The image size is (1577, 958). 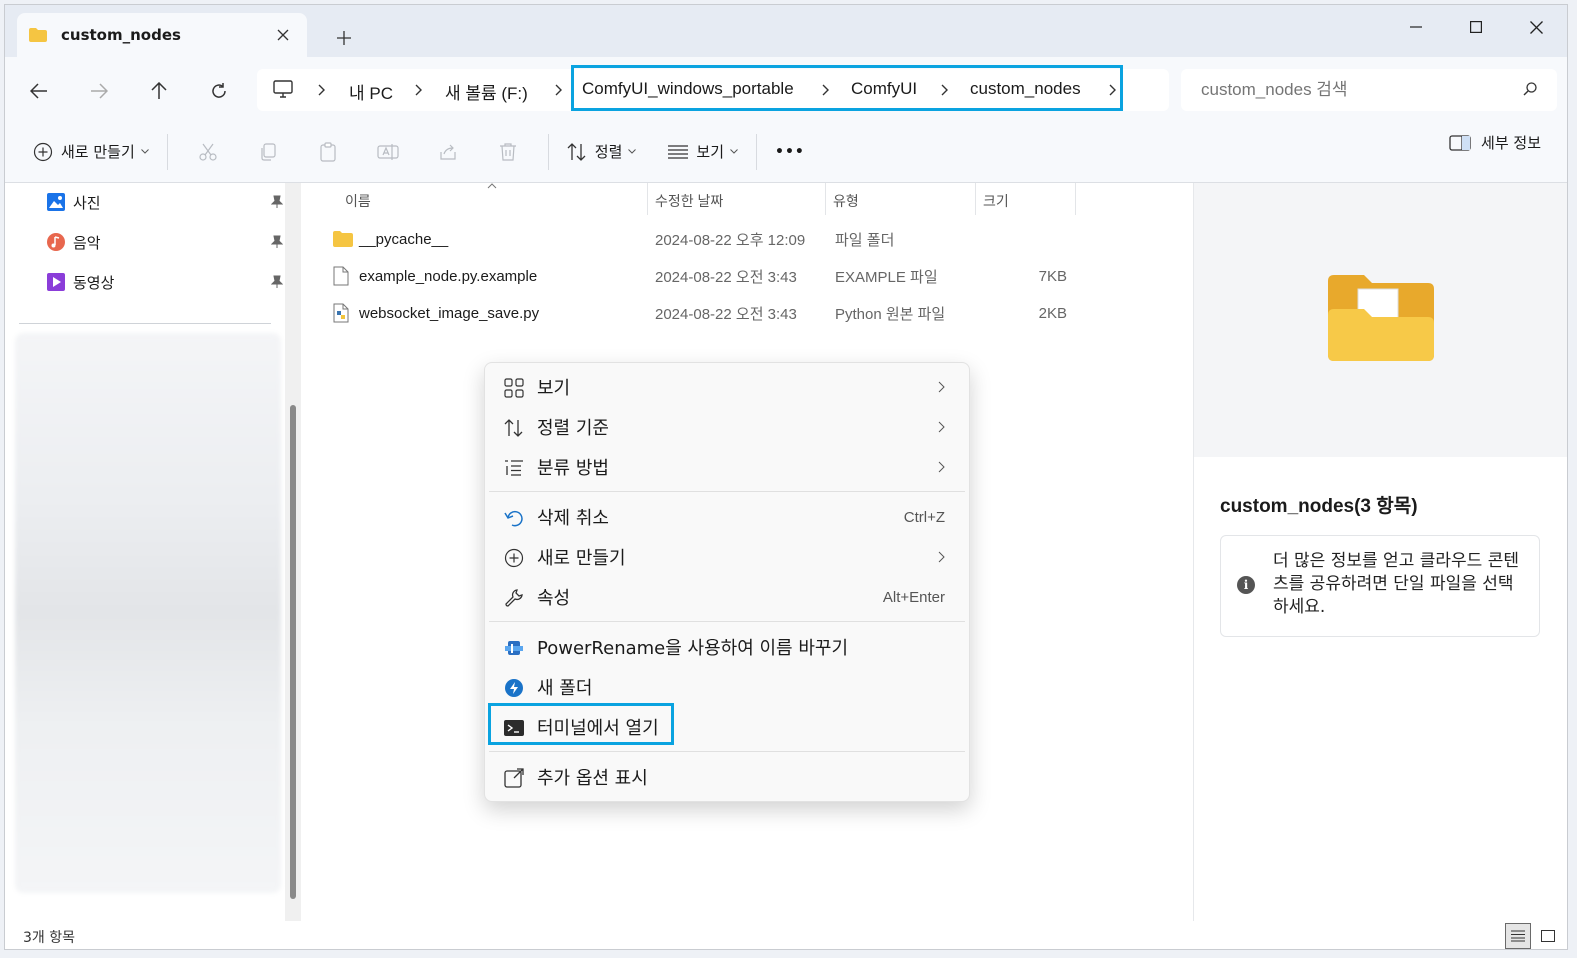 I want to click on group-icon, so click(x=514, y=468).